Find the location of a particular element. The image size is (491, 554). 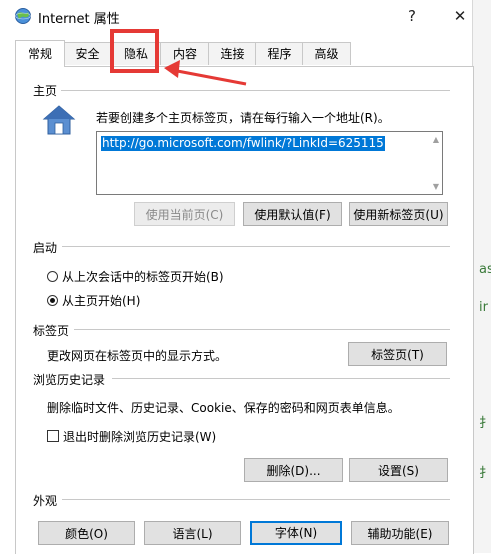

homepage-divider is located at coordinates (255, 90).